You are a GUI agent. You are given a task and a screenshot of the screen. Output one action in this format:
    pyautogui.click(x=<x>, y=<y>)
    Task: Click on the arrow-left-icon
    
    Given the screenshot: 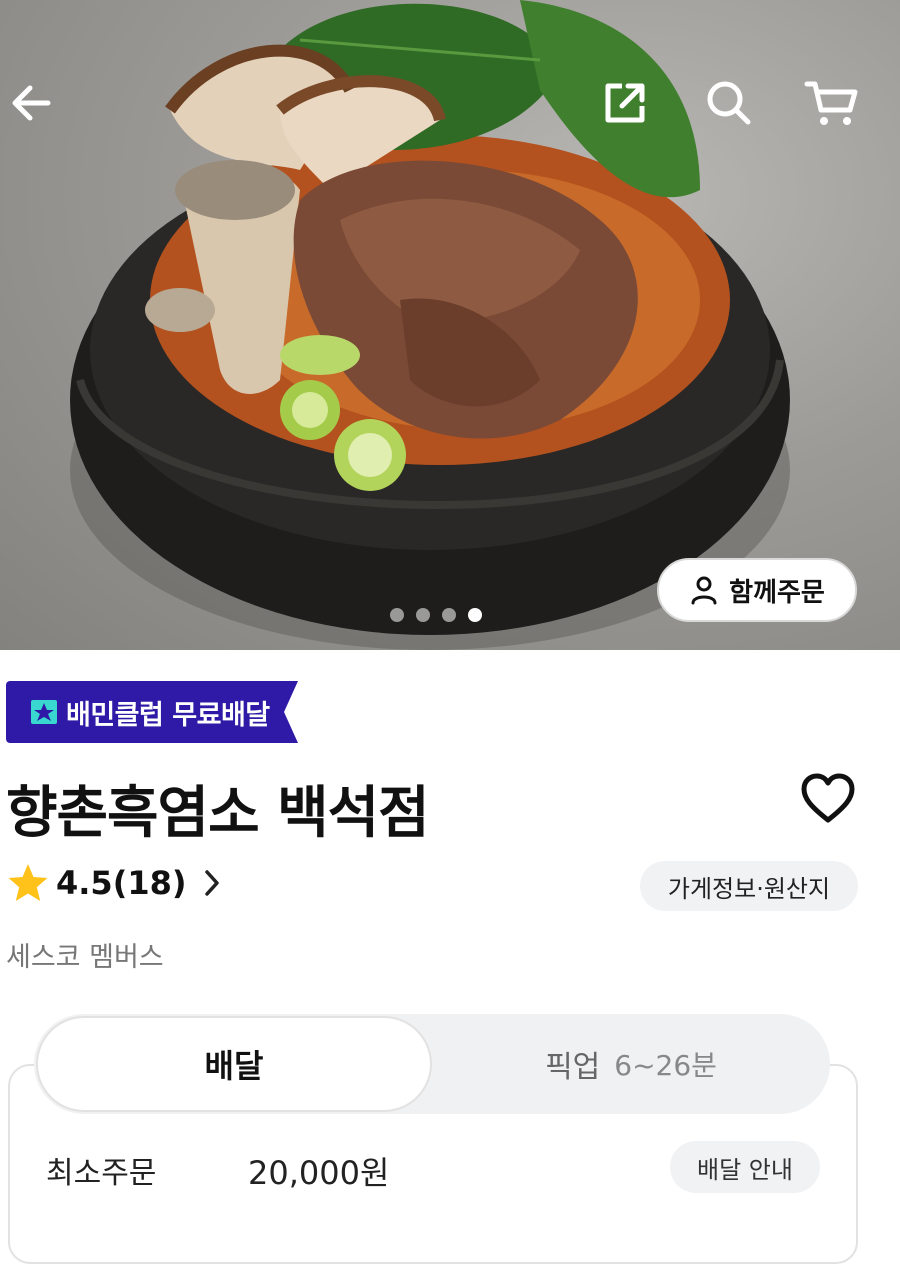 What is the action you would take?
    pyautogui.click(x=31, y=103)
    